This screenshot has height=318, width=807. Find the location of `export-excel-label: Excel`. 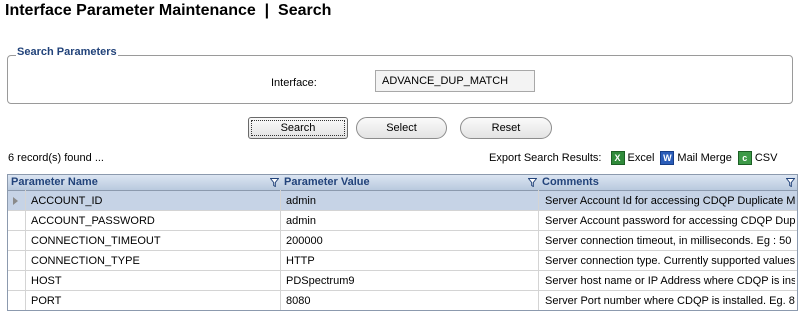

export-excel-label: Excel is located at coordinates (641, 158).